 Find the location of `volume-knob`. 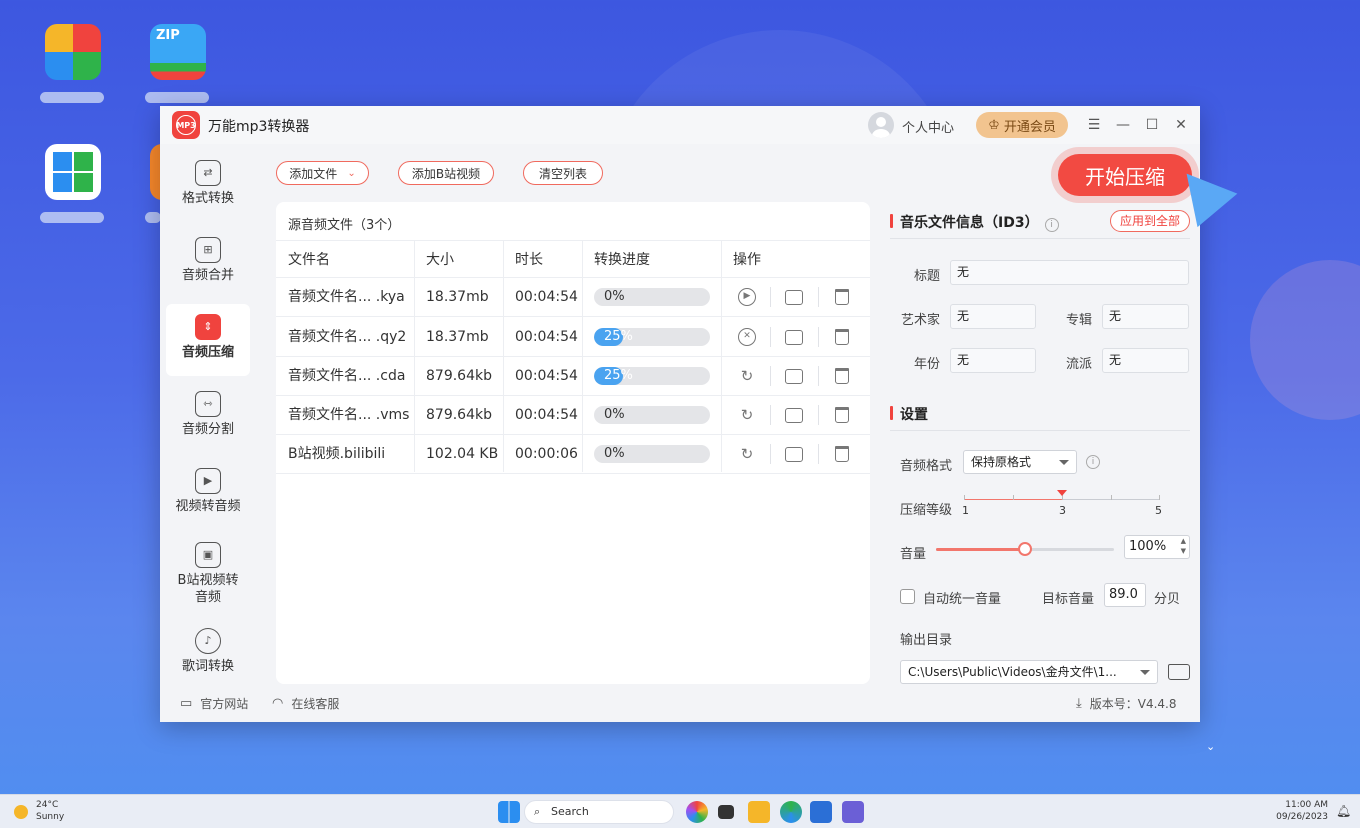

volume-knob is located at coordinates (1025, 549).